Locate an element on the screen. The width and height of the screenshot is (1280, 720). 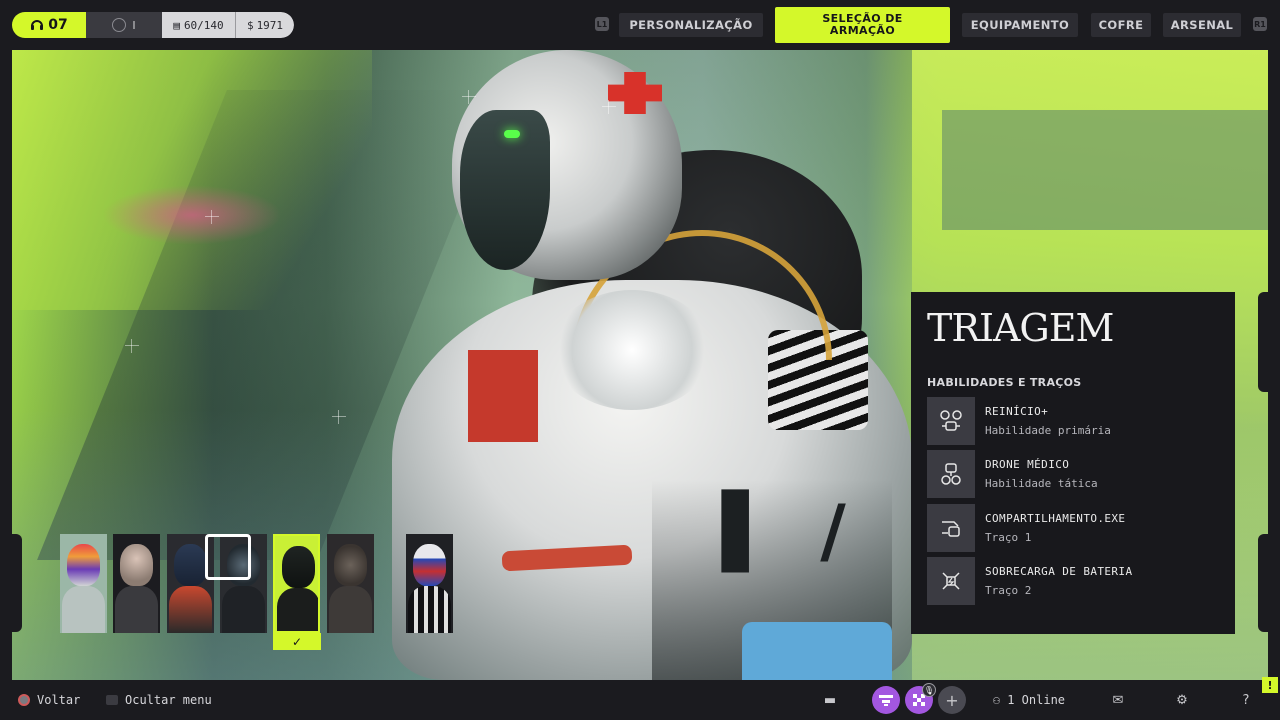
ability-type: Habilidade primária is located at coordinates (1048, 430).